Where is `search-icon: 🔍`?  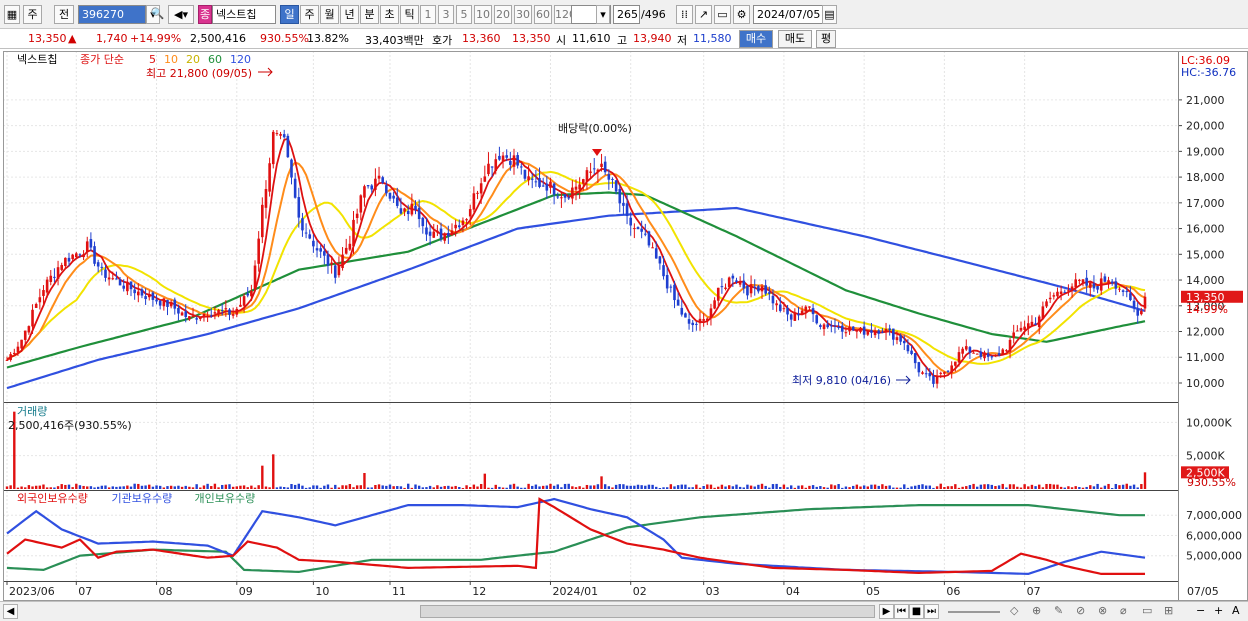 search-icon: 🔍 is located at coordinates (157, 14).